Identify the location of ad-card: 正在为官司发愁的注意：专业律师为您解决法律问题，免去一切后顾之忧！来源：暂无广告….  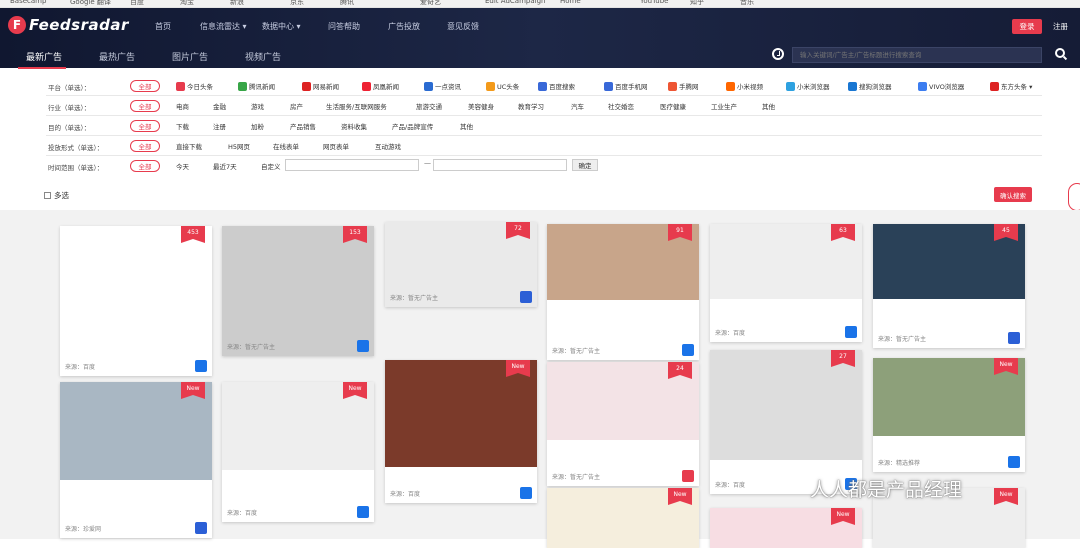
(623, 292).